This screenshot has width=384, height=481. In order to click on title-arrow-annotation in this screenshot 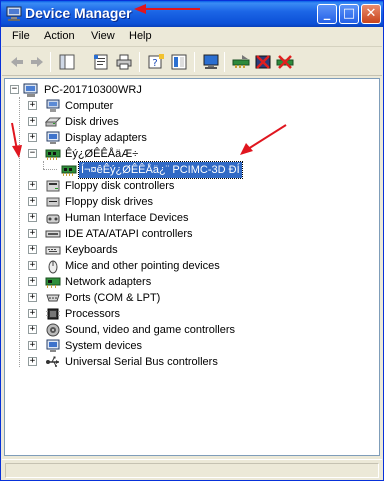, I will do `click(167, 9)`.